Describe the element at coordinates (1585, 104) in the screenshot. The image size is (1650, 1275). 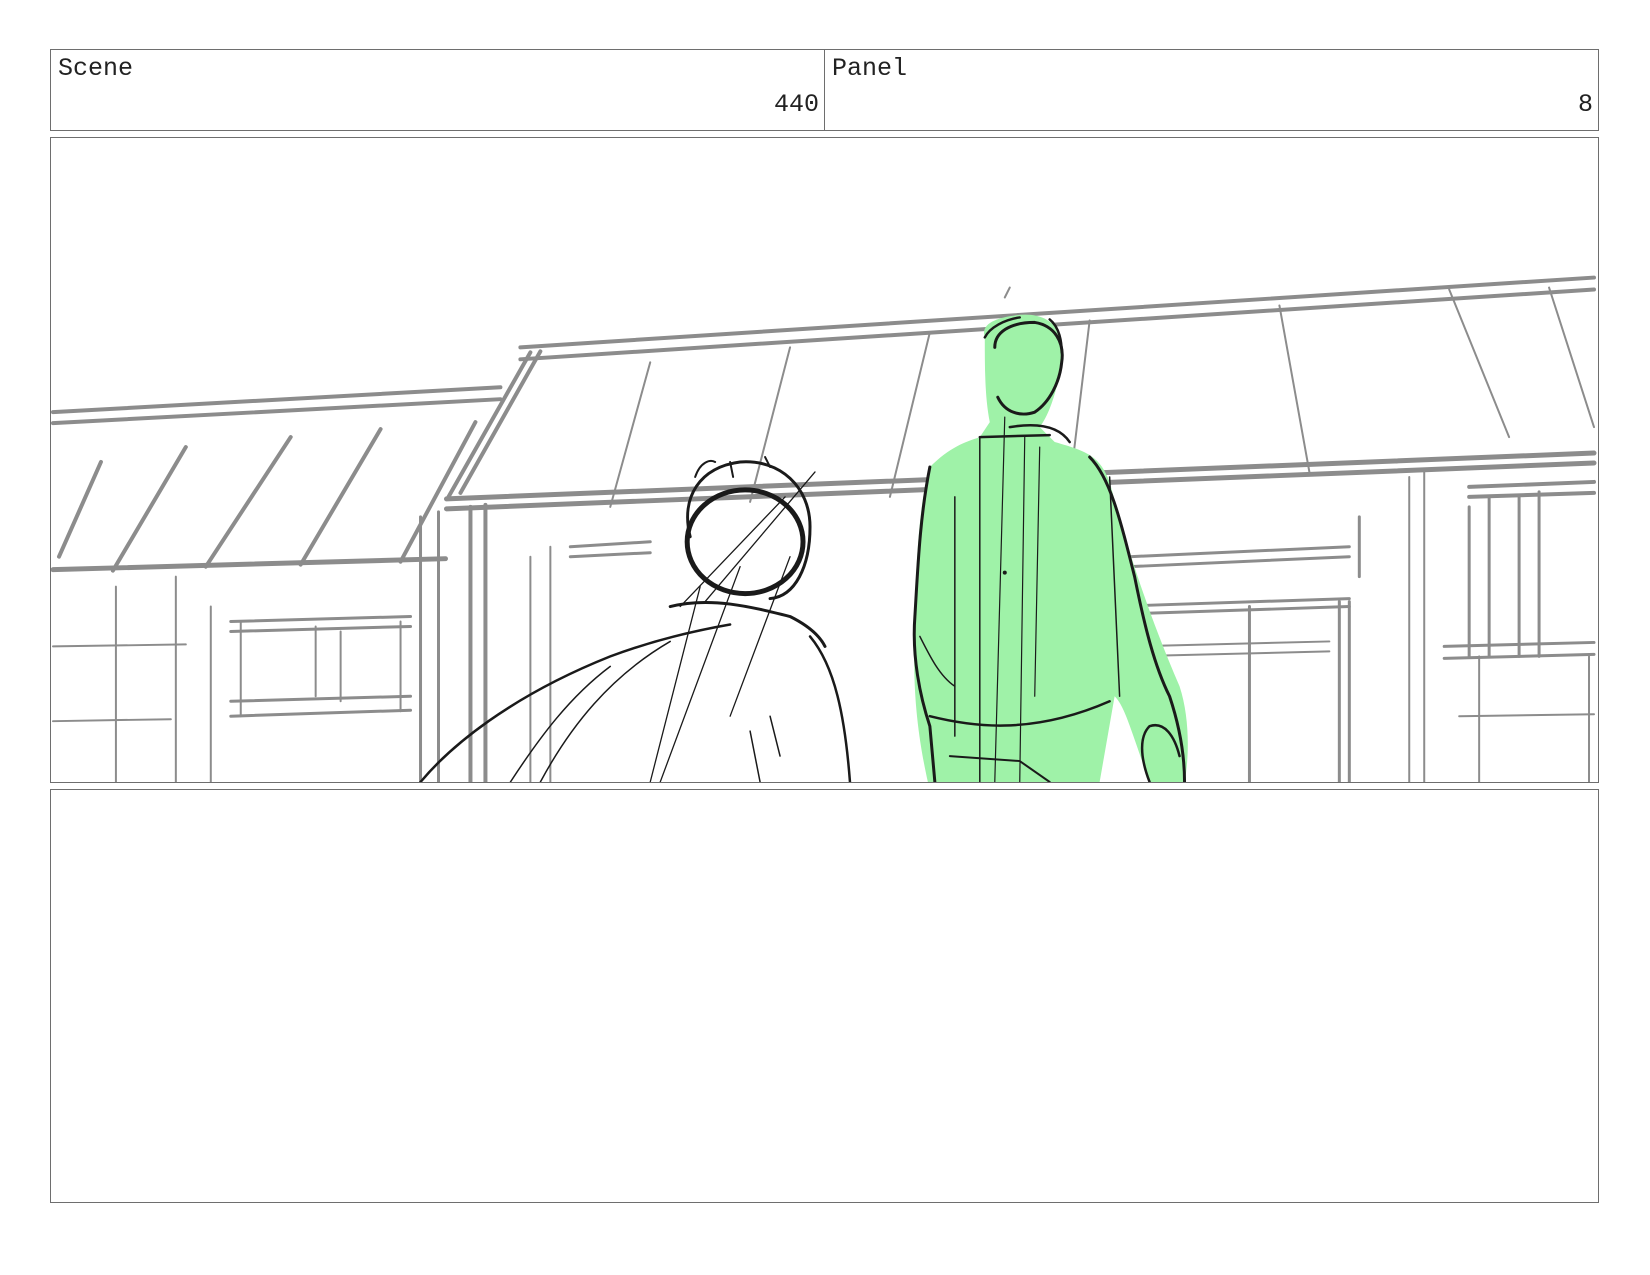
I see `panel-number: 8` at that location.